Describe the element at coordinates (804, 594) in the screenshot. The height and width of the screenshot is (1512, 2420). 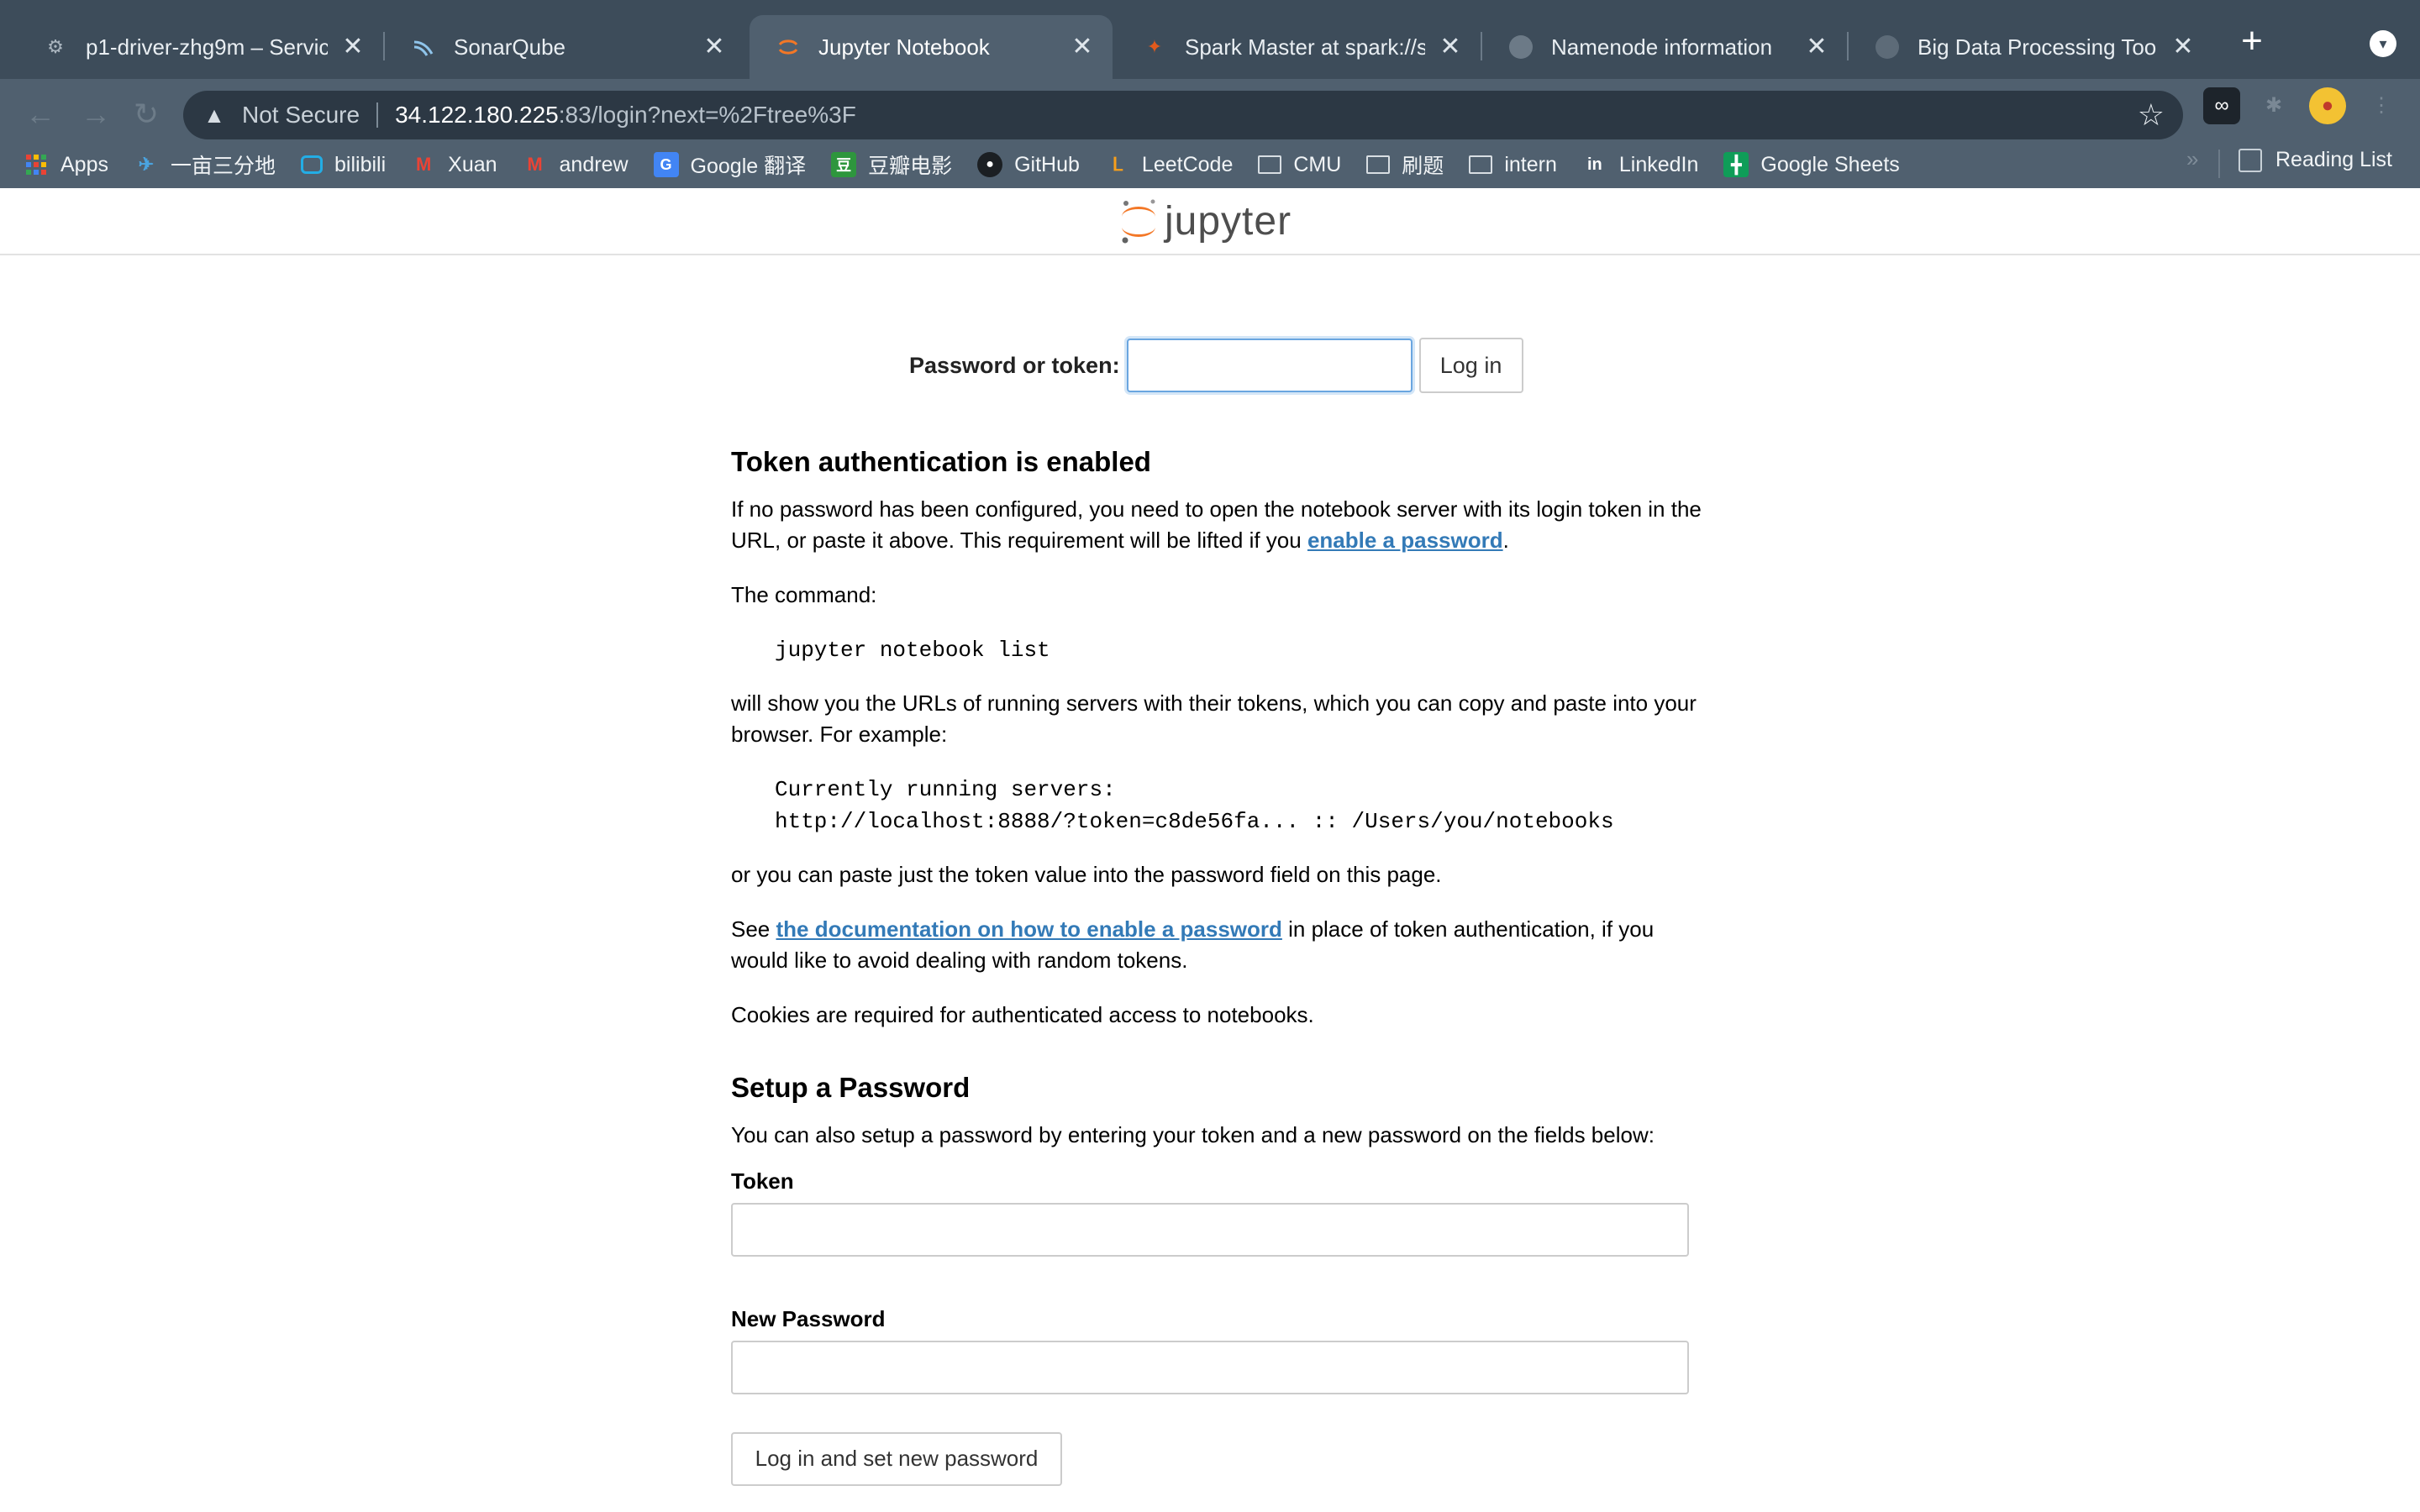
I see `command-intro: The command:` at that location.